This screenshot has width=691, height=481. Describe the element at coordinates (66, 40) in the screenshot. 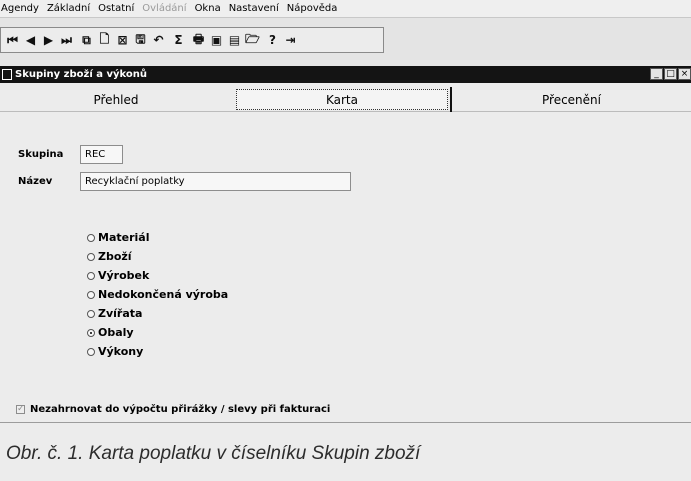

I see `last-record-icon: ⏭` at that location.